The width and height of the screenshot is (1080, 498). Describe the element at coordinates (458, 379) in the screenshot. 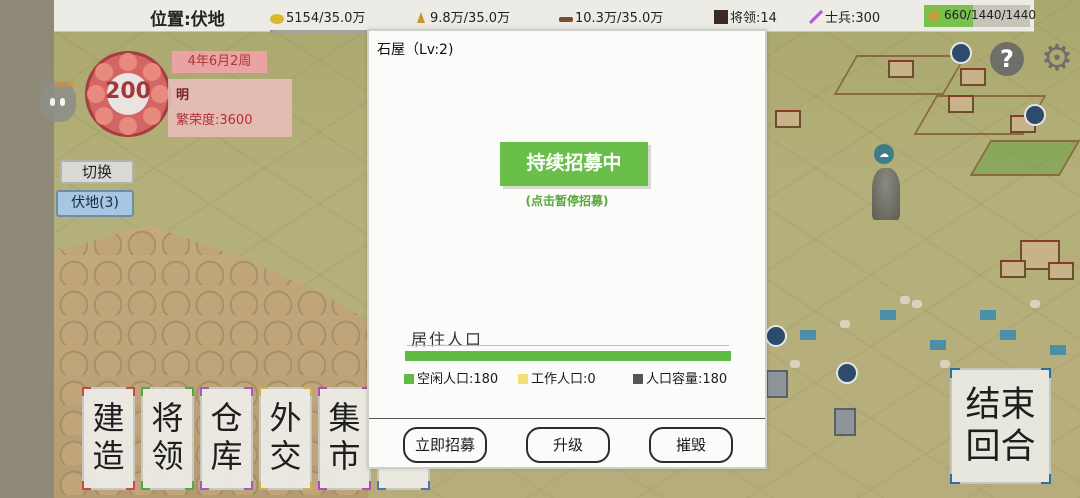

I see `idle-population: 空闲人口:180` at that location.